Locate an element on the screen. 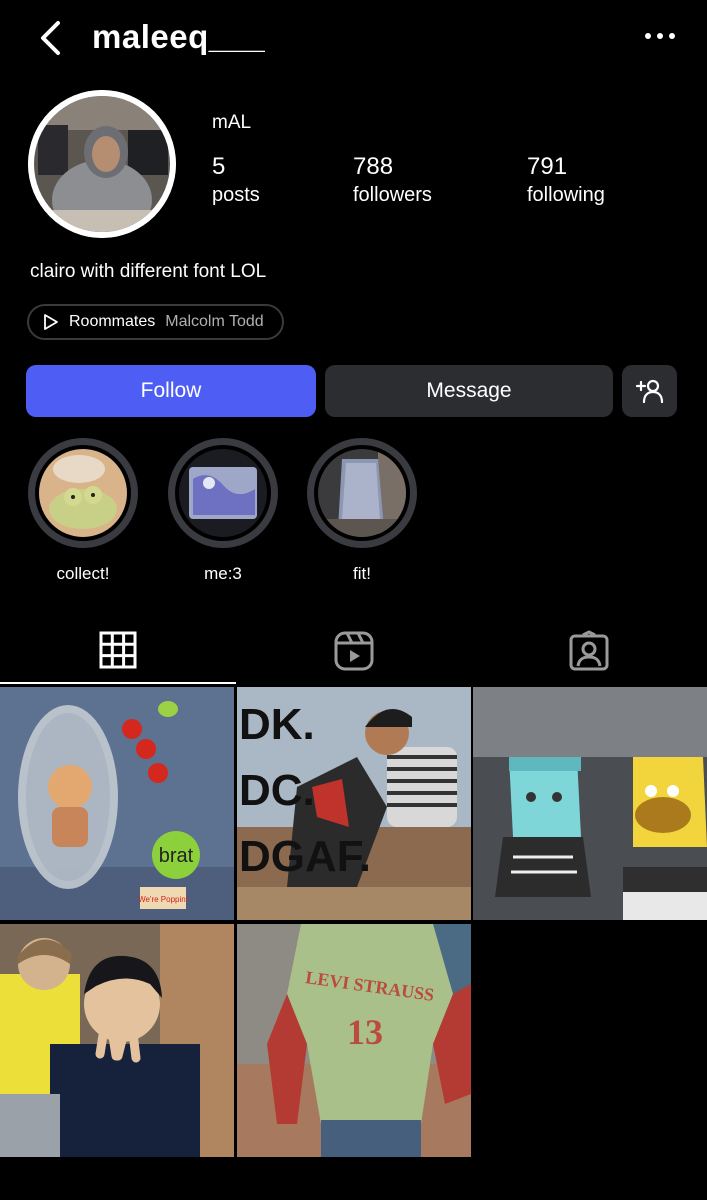 Image resolution: width=707 pixels, height=1200 pixels. story-highlight: fit! is located at coordinates (362, 511).